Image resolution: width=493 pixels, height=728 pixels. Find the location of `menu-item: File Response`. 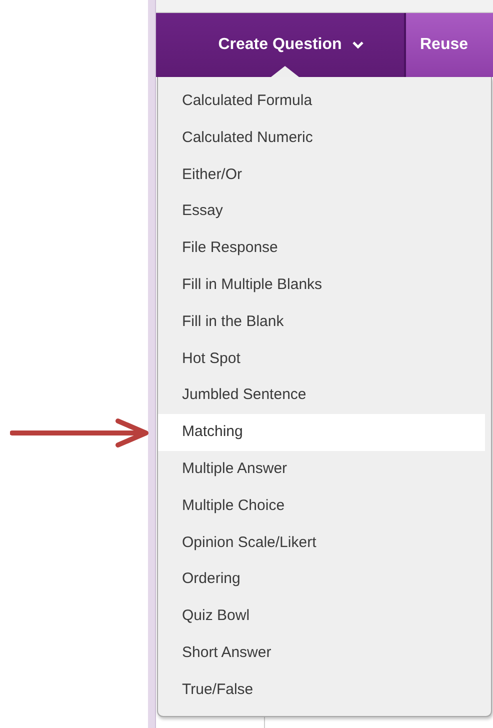

menu-item: File Response is located at coordinates (321, 248).